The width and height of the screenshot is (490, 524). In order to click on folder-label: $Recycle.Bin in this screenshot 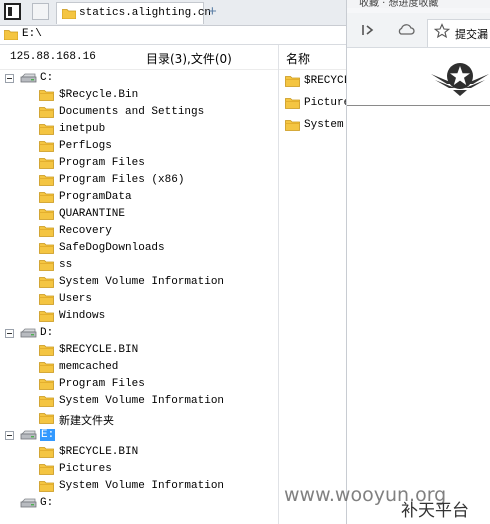, I will do `click(99, 95)`.